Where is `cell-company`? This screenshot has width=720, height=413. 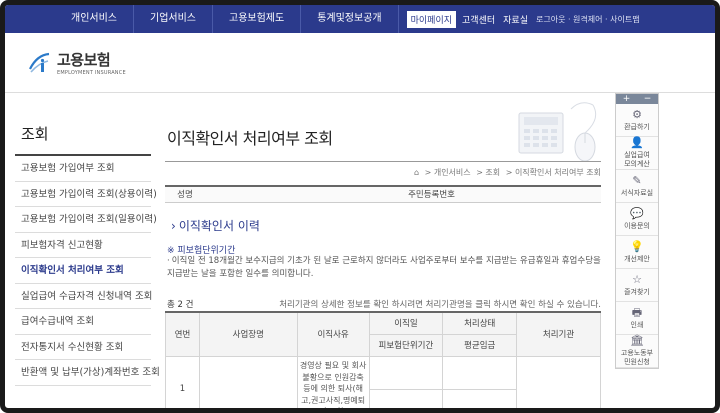 cell-company is located at coordinates (248, 381).